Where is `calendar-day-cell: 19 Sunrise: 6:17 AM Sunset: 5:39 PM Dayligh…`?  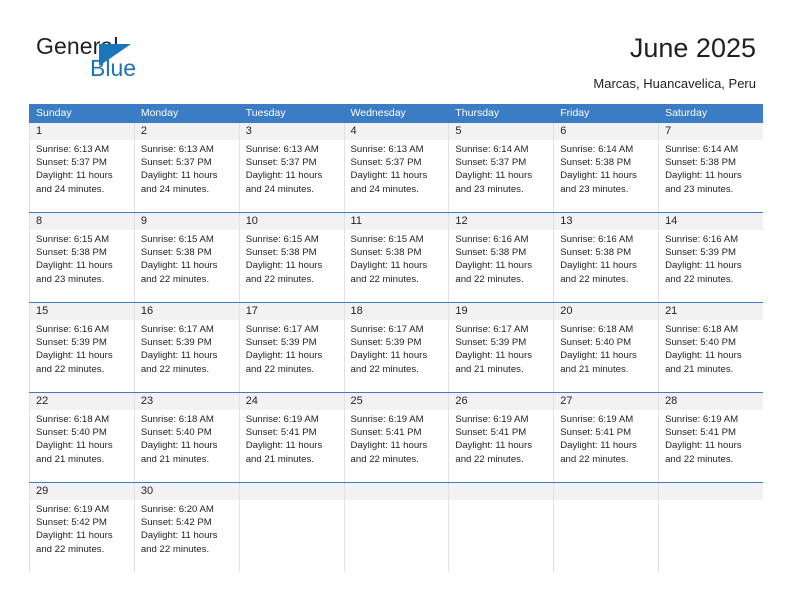 calendar-day-cell: 19 Sunrise: 6:17 AM Sunset: 5:39 PM Dayligh… is located at coordinates (500, 347).